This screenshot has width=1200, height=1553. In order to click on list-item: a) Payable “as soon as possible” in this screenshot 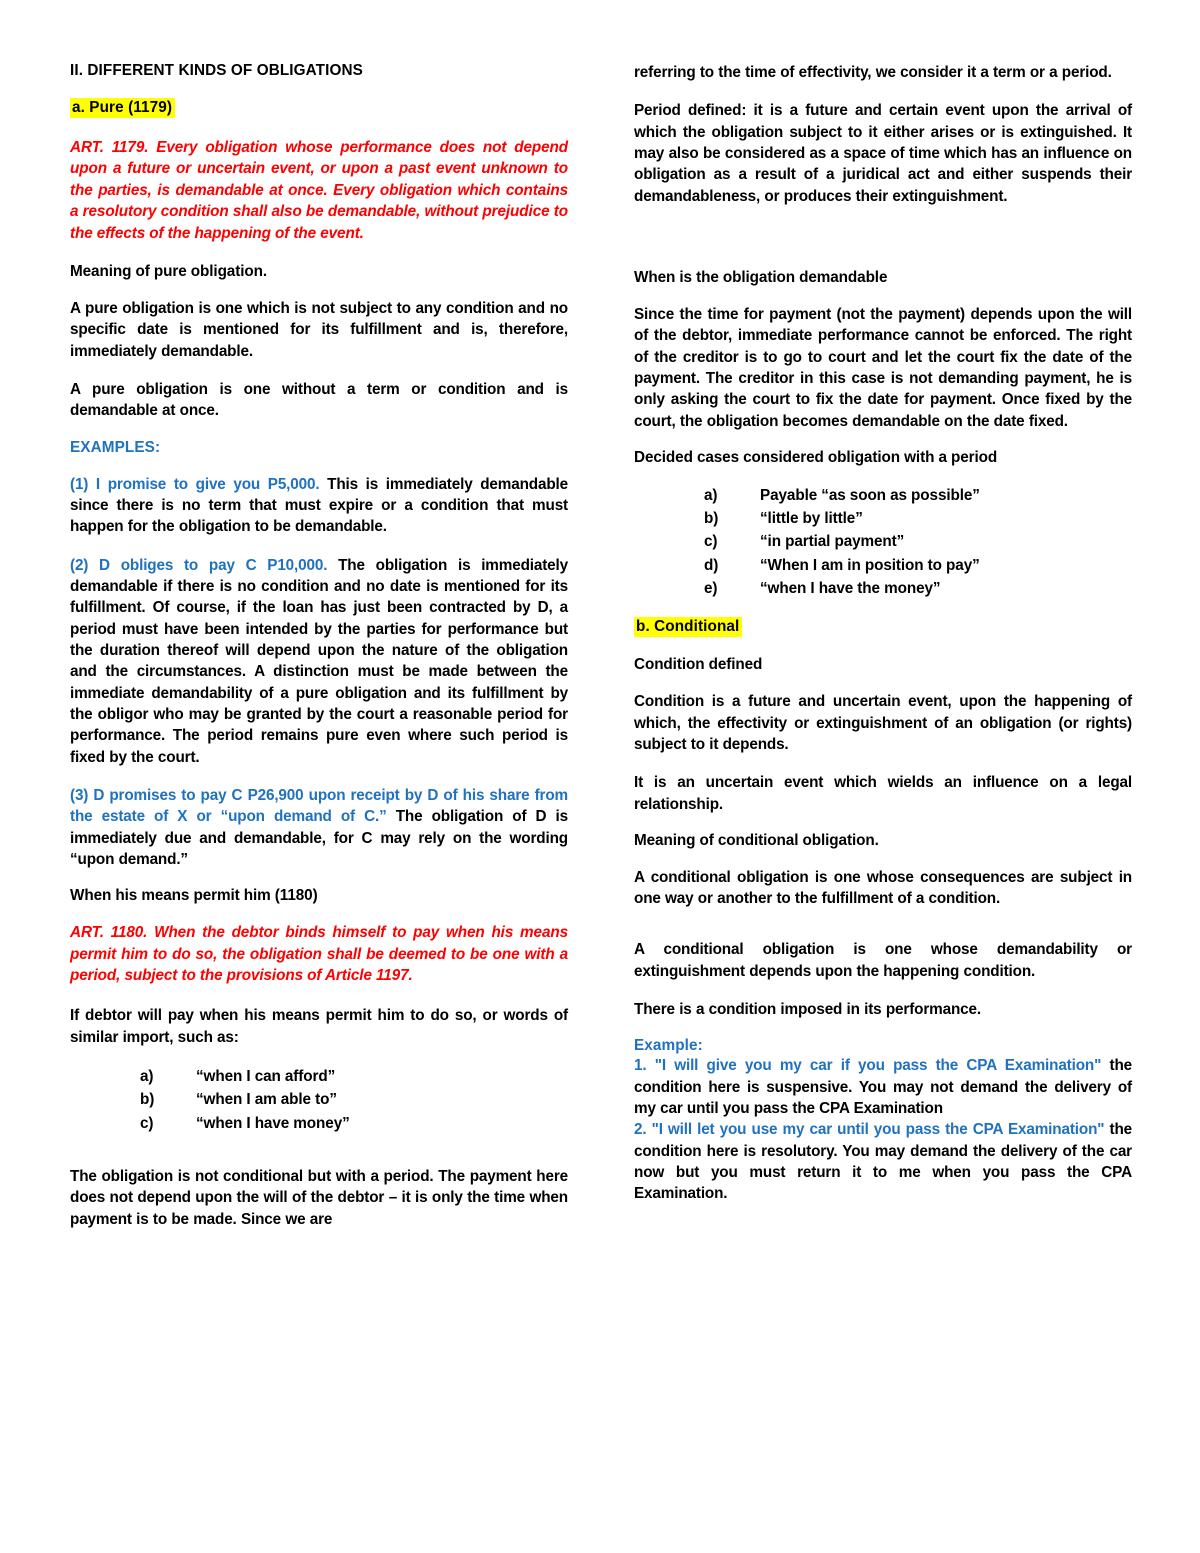, I will do `click(883, 495)`.